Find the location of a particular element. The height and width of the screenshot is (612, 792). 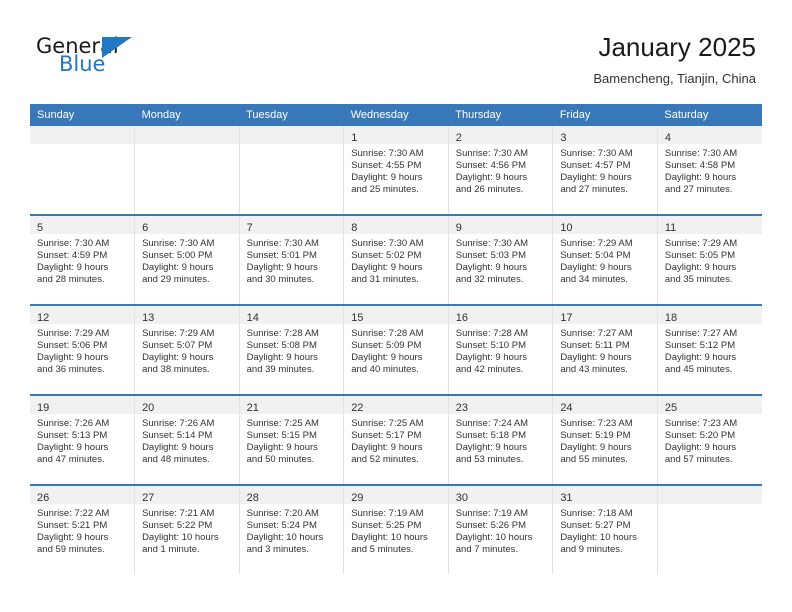

sunset-text: Sunset: 5:12 PM is located at coordinates (700, 346).